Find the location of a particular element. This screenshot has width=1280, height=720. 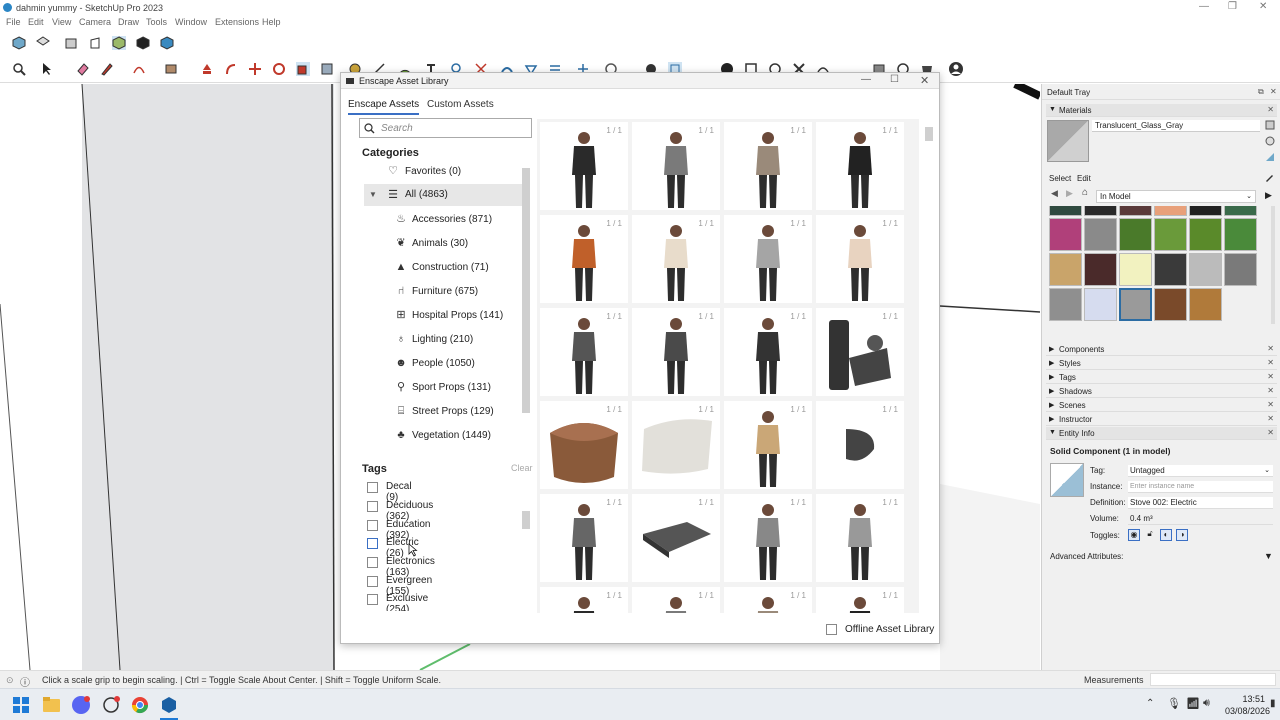

materials-panel-header: ▼ Materials ✕ is located at coordinates (1161, 110).